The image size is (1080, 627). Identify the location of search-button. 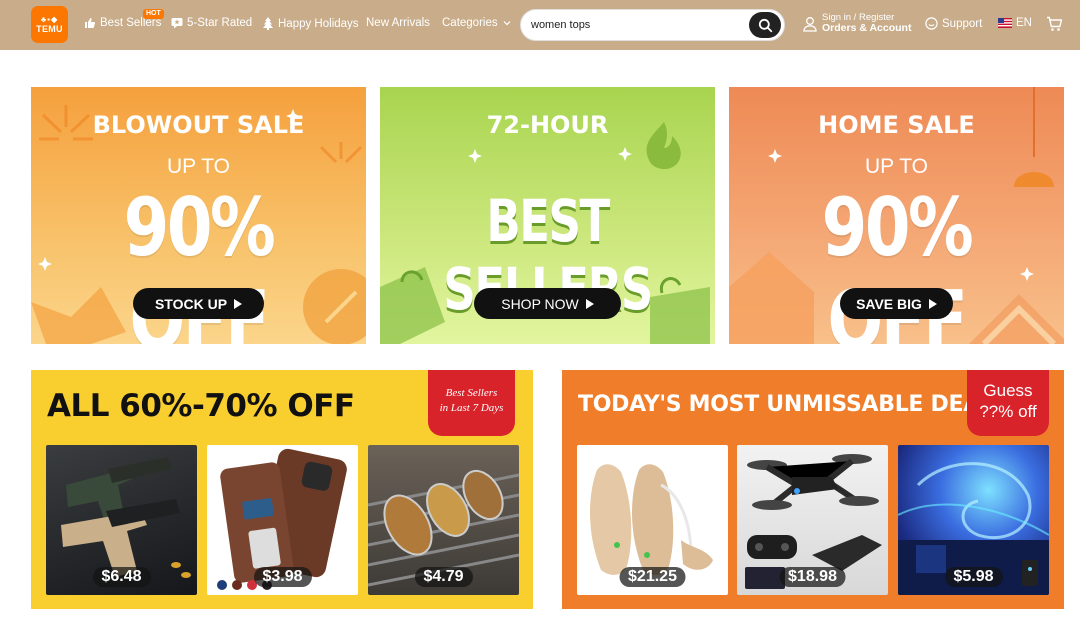
(765, 25).